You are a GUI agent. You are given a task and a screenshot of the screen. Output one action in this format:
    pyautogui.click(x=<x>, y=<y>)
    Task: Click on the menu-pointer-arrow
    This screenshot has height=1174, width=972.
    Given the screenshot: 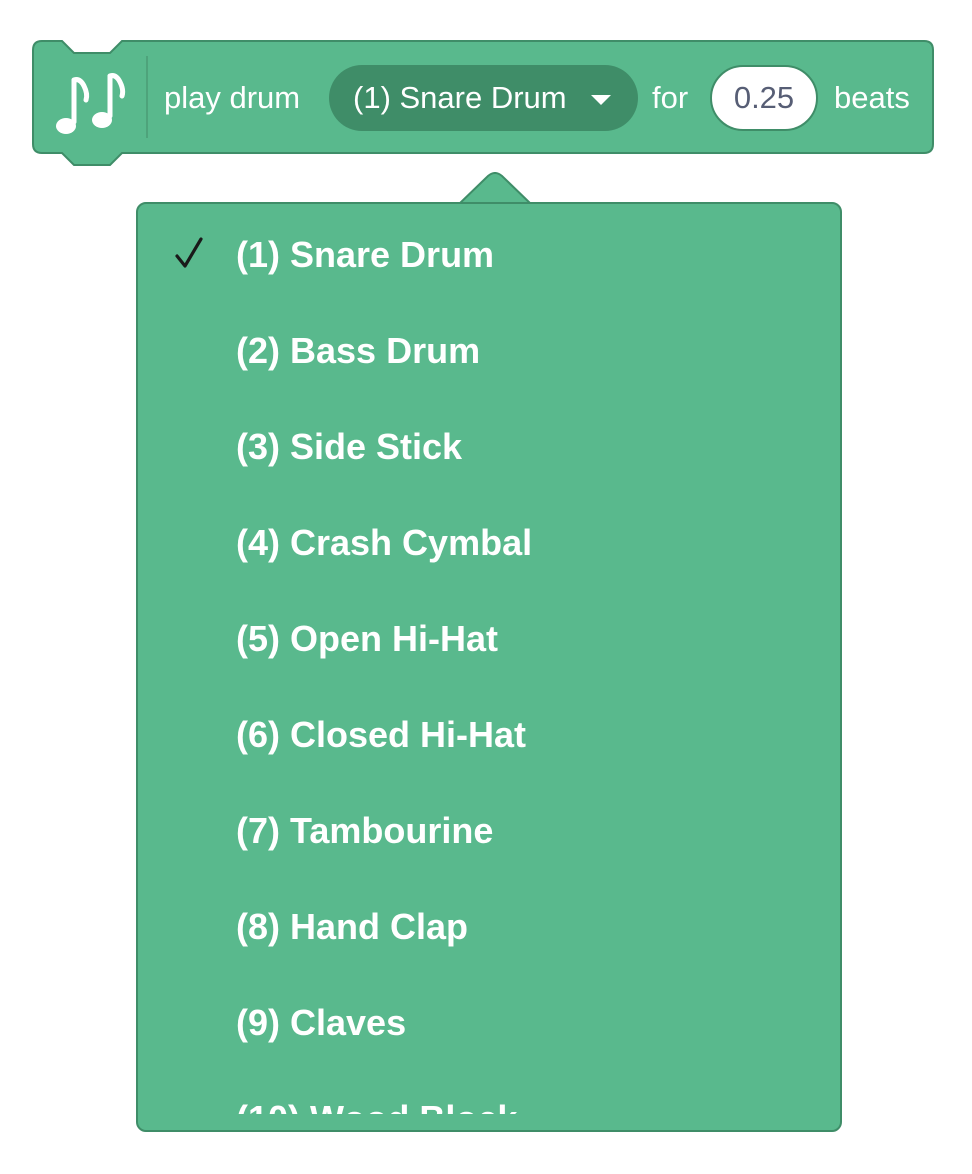 What is the action you would take?
    pyautogui.click(x=495, y=189)
    